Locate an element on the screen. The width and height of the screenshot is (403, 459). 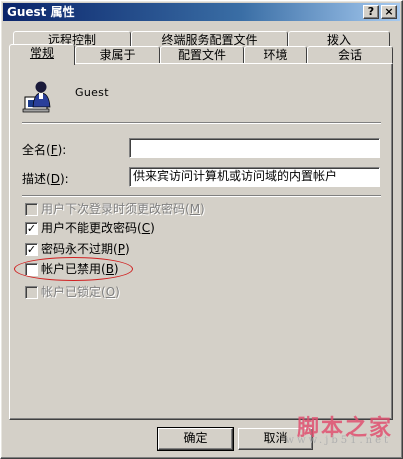
tab-sessions: 会话 is located at coordinates (350, 55).